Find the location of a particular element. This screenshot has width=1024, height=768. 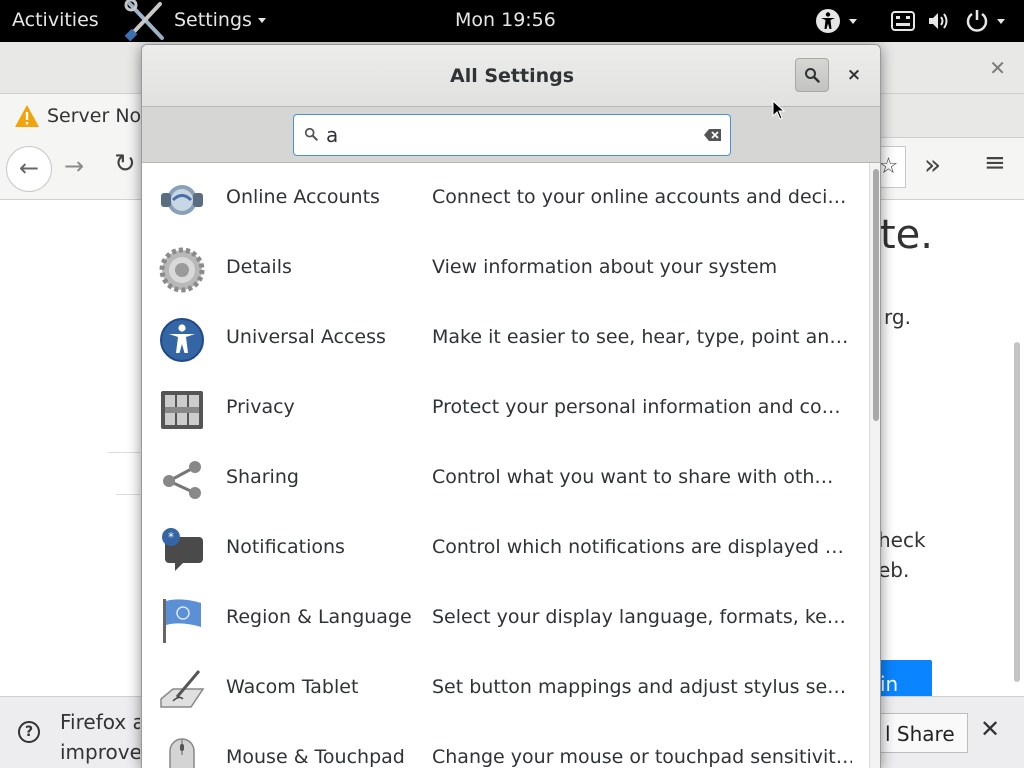

page-heading-fragment: te. is located at coordinates (907, 235).